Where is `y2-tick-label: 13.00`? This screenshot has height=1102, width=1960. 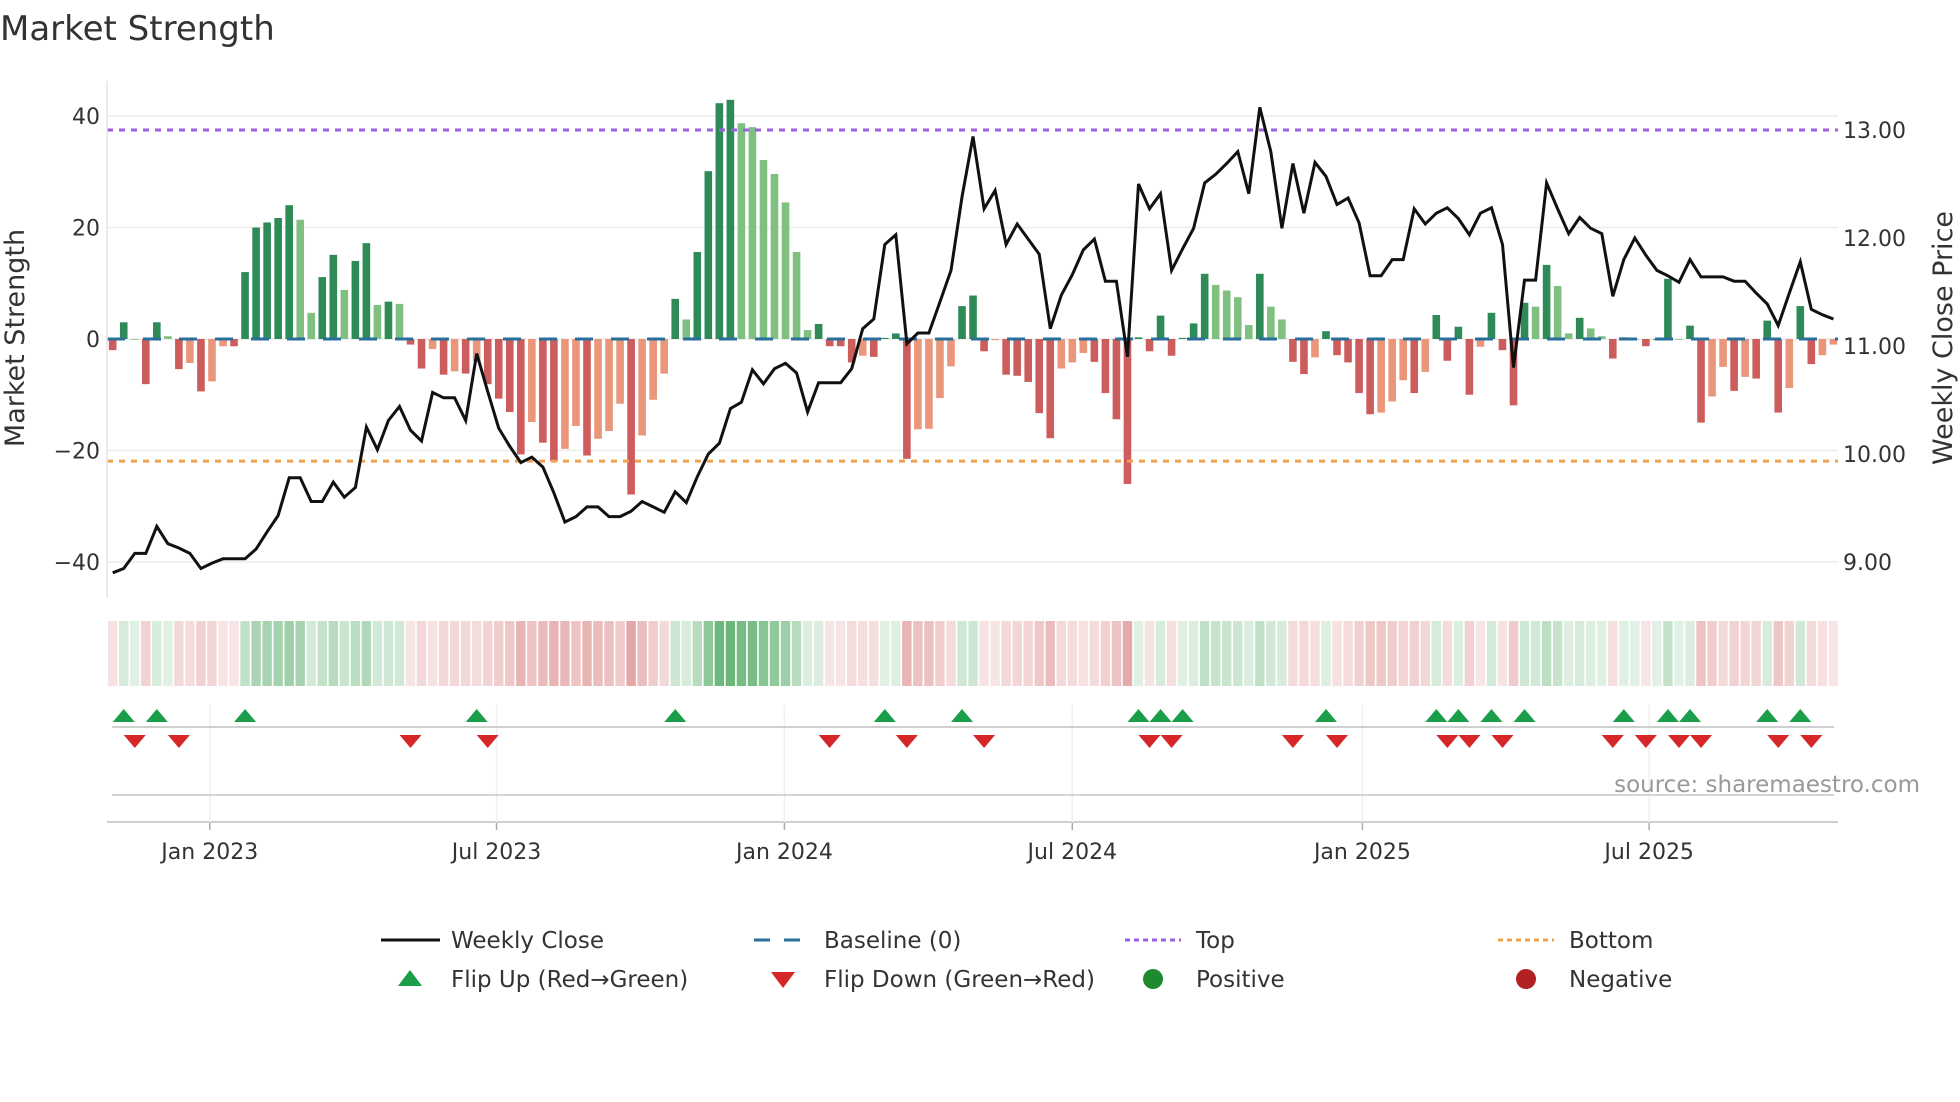
y2-tick-label: 13.00 is located at coordinates (1874, 131).